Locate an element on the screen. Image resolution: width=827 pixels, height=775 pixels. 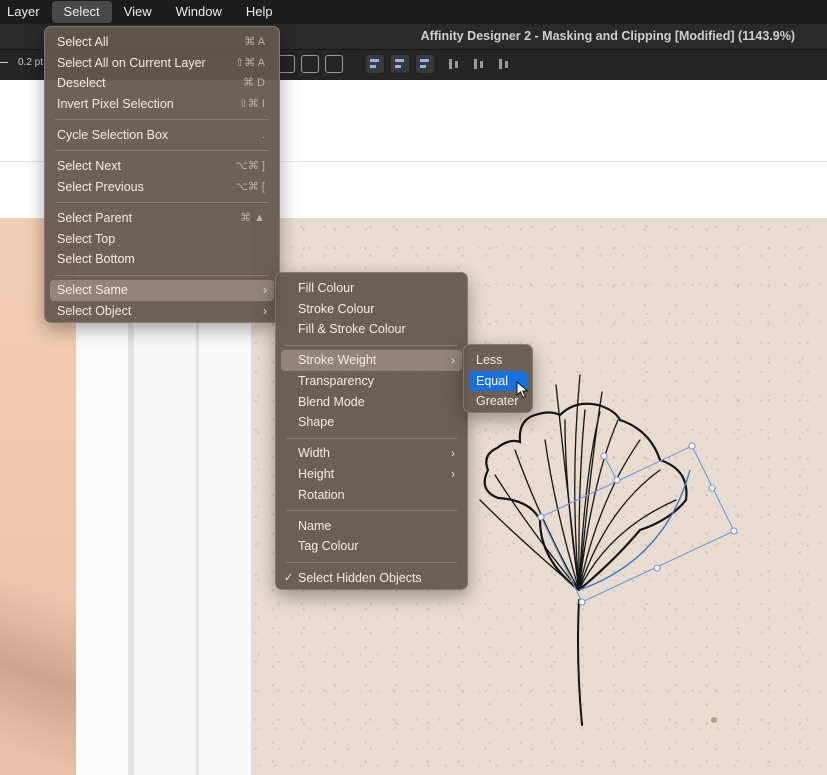
menu-item-name: Name is located at coordinates (371, 526).